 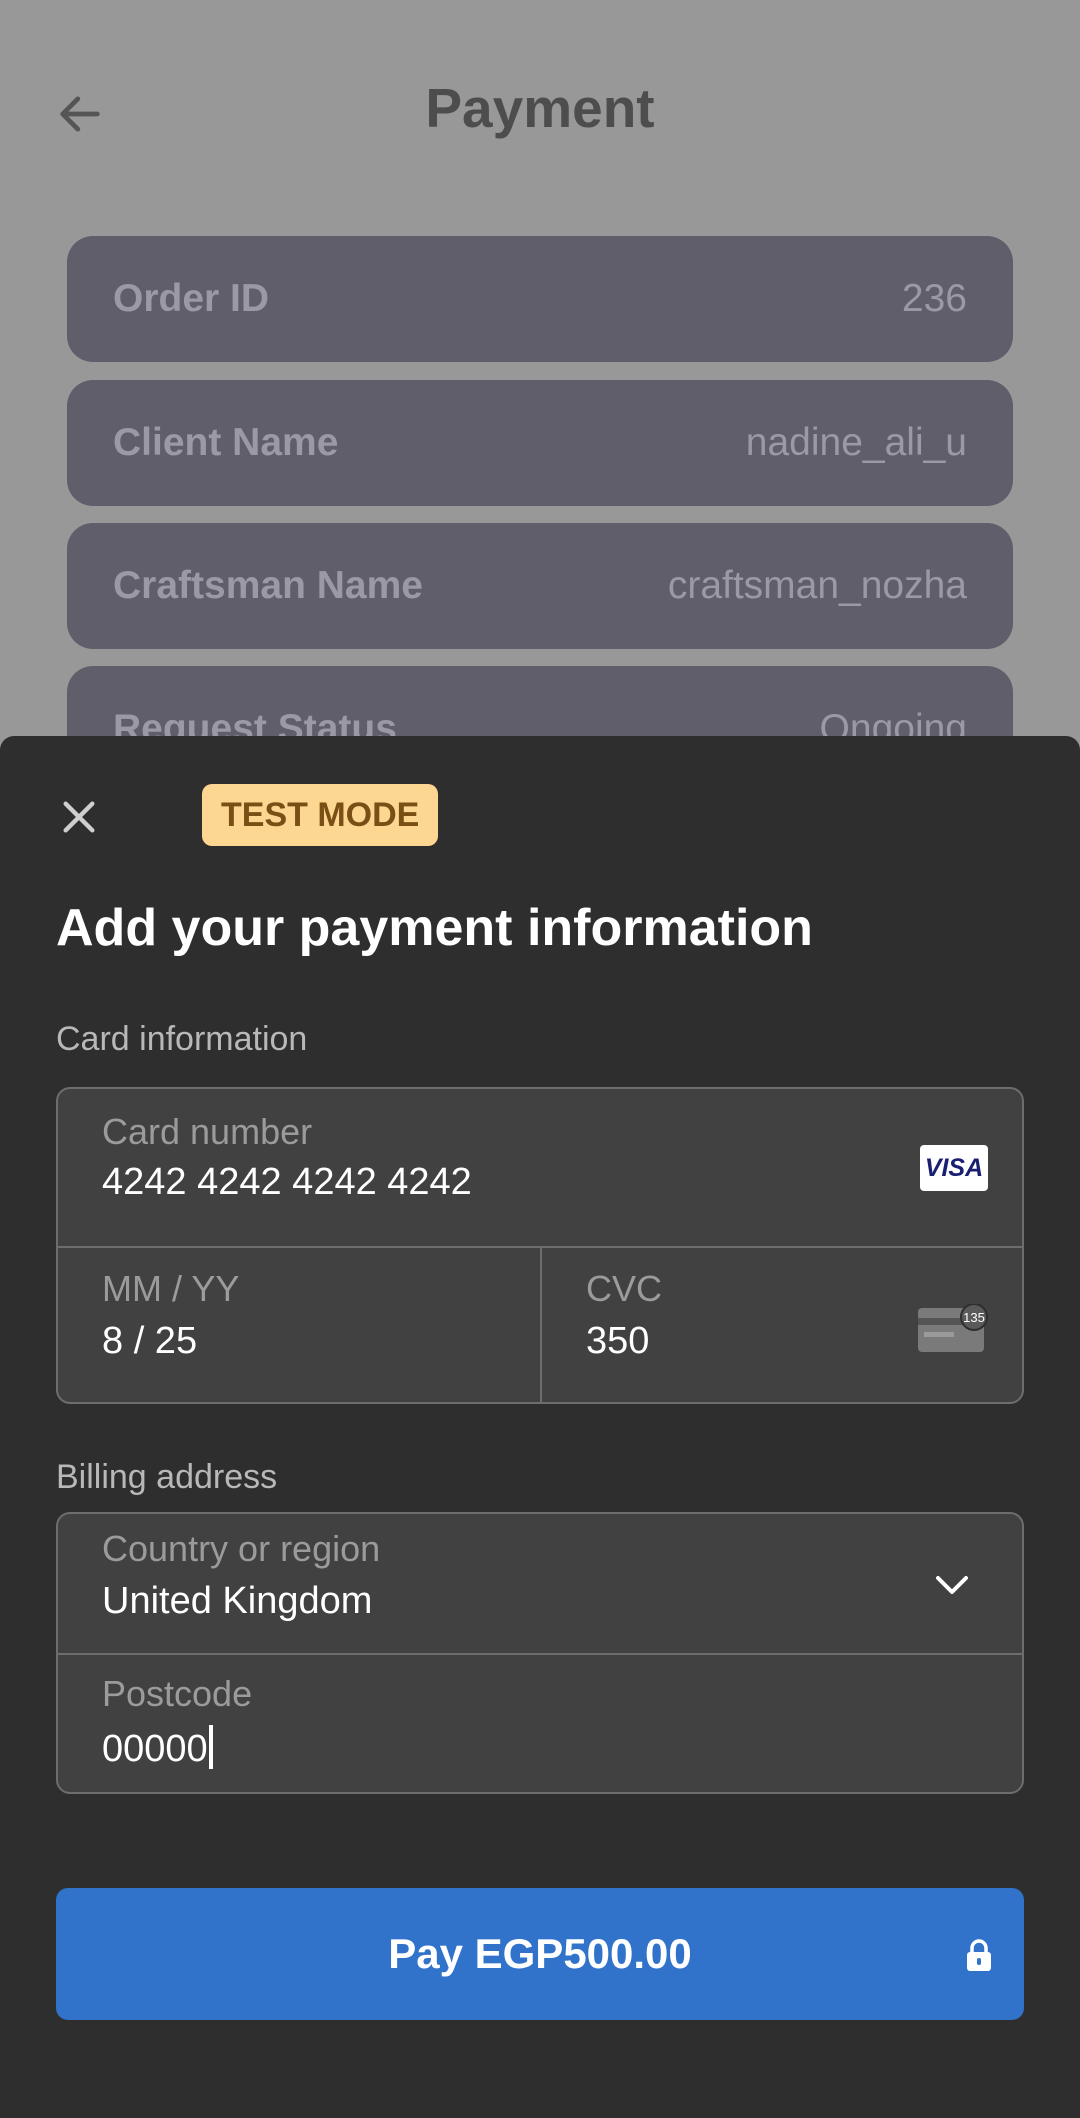 What do you see at coordinates (934, 298) in the screenshot?
I see `info-value: 236` at bounding box center [934, 298].